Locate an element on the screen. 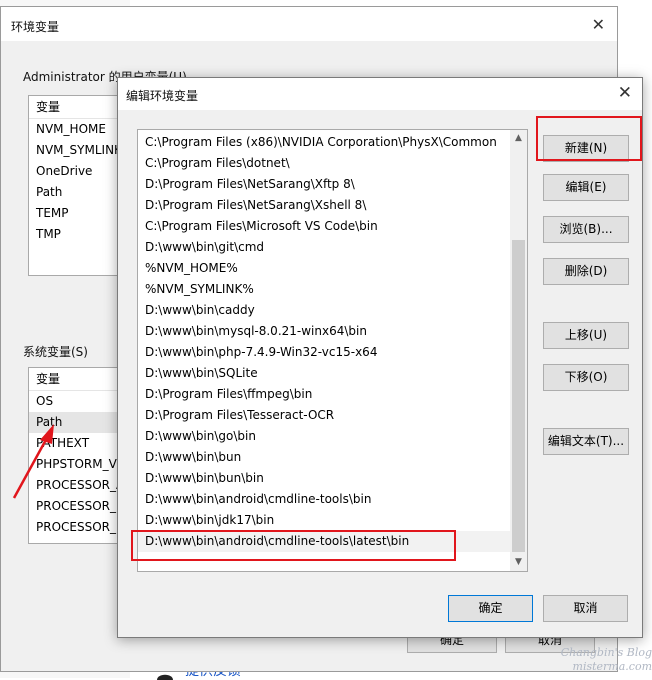 The width and height of the screenshot is (652, 680). path-list-scrollbar: ▲ ▼ is located at coordinates (518, 350).